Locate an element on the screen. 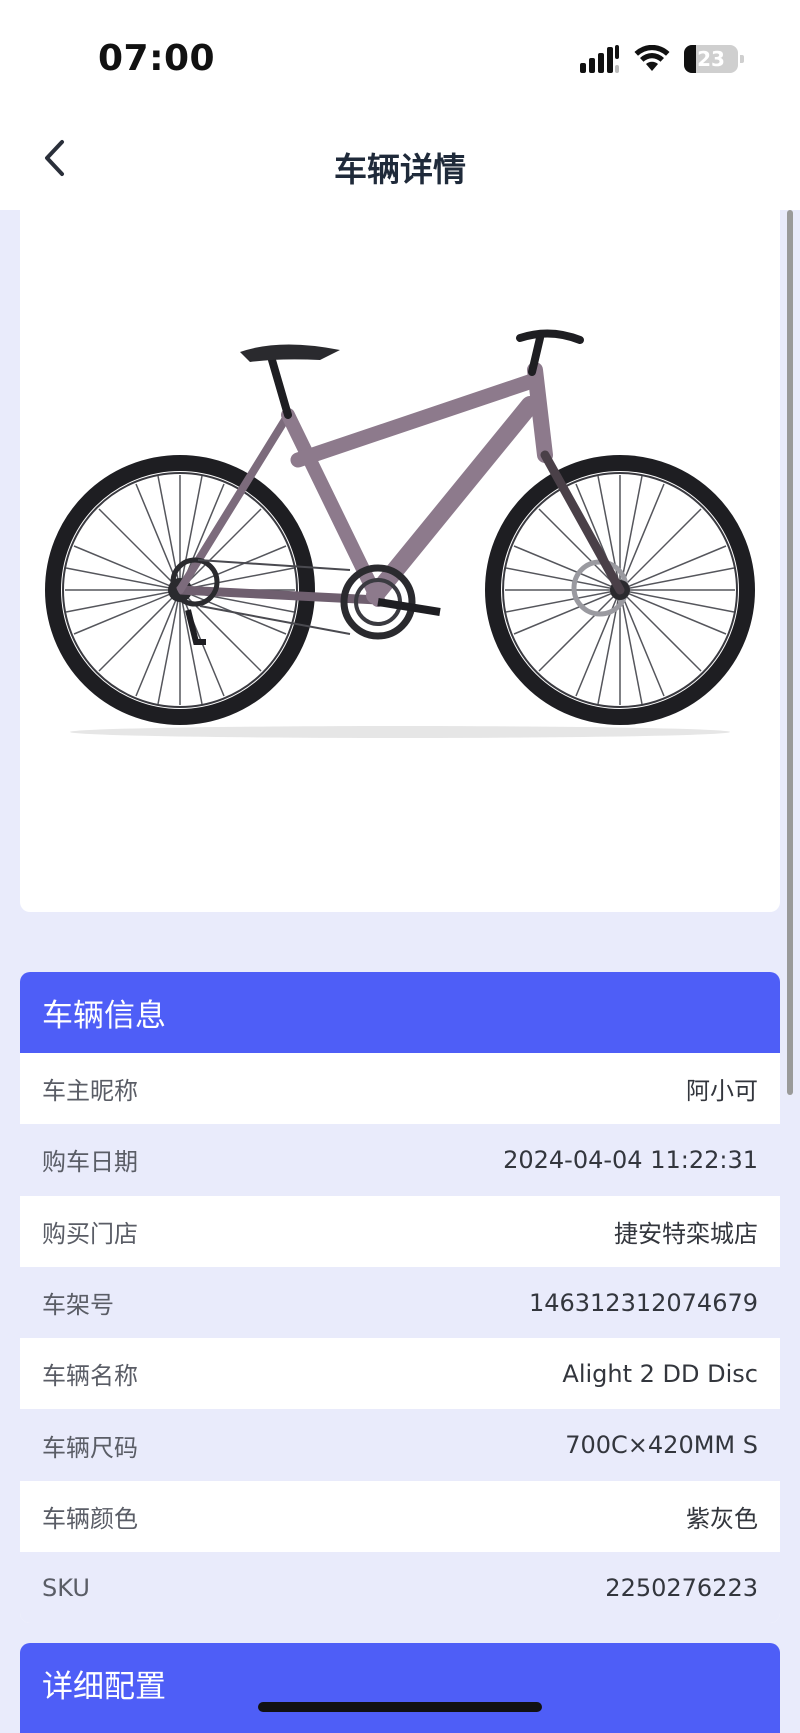 The width and height of the screenshot is (800, 1733). info-value: 2250276223 is located at coordinates (681, 1587).